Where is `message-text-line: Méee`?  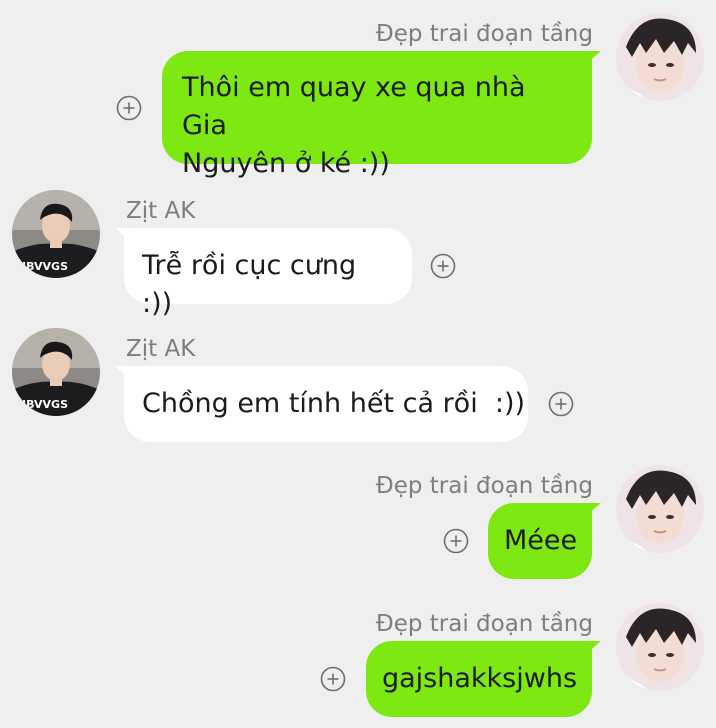
message-text-line: Méee is located at coordinates (541, 540).